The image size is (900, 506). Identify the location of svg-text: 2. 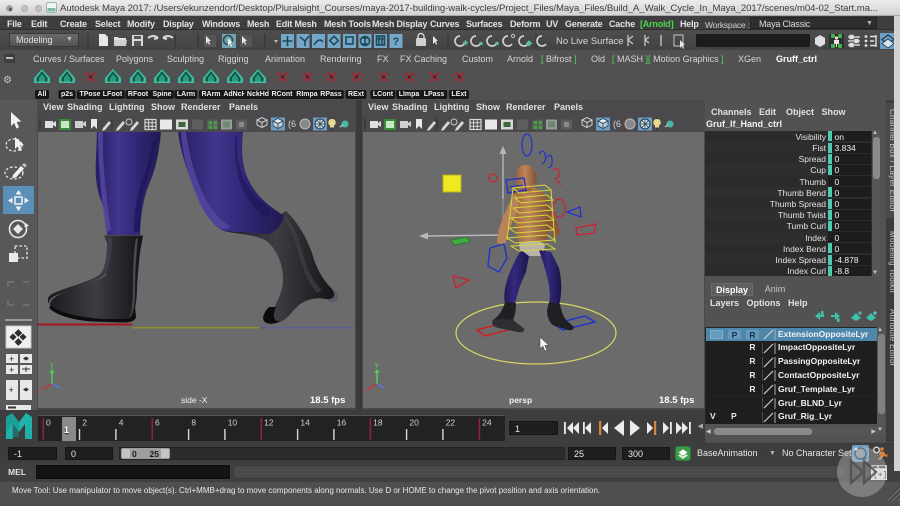
(84, 423).